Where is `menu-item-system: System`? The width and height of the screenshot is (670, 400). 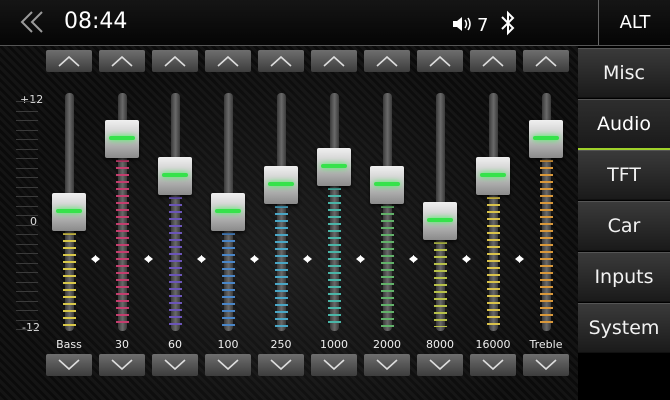 menu-item-system: System is located at coordinates (624, 328).